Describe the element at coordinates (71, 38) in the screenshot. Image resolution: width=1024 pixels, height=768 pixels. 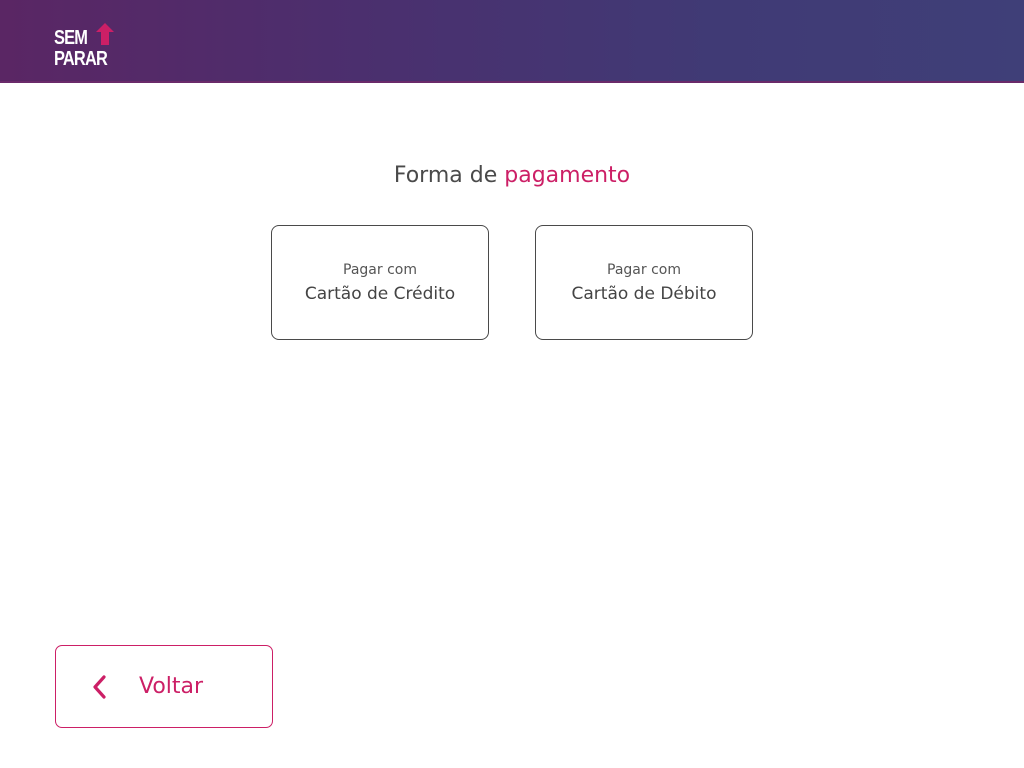
I see `logo-line1: SEM` at that location.